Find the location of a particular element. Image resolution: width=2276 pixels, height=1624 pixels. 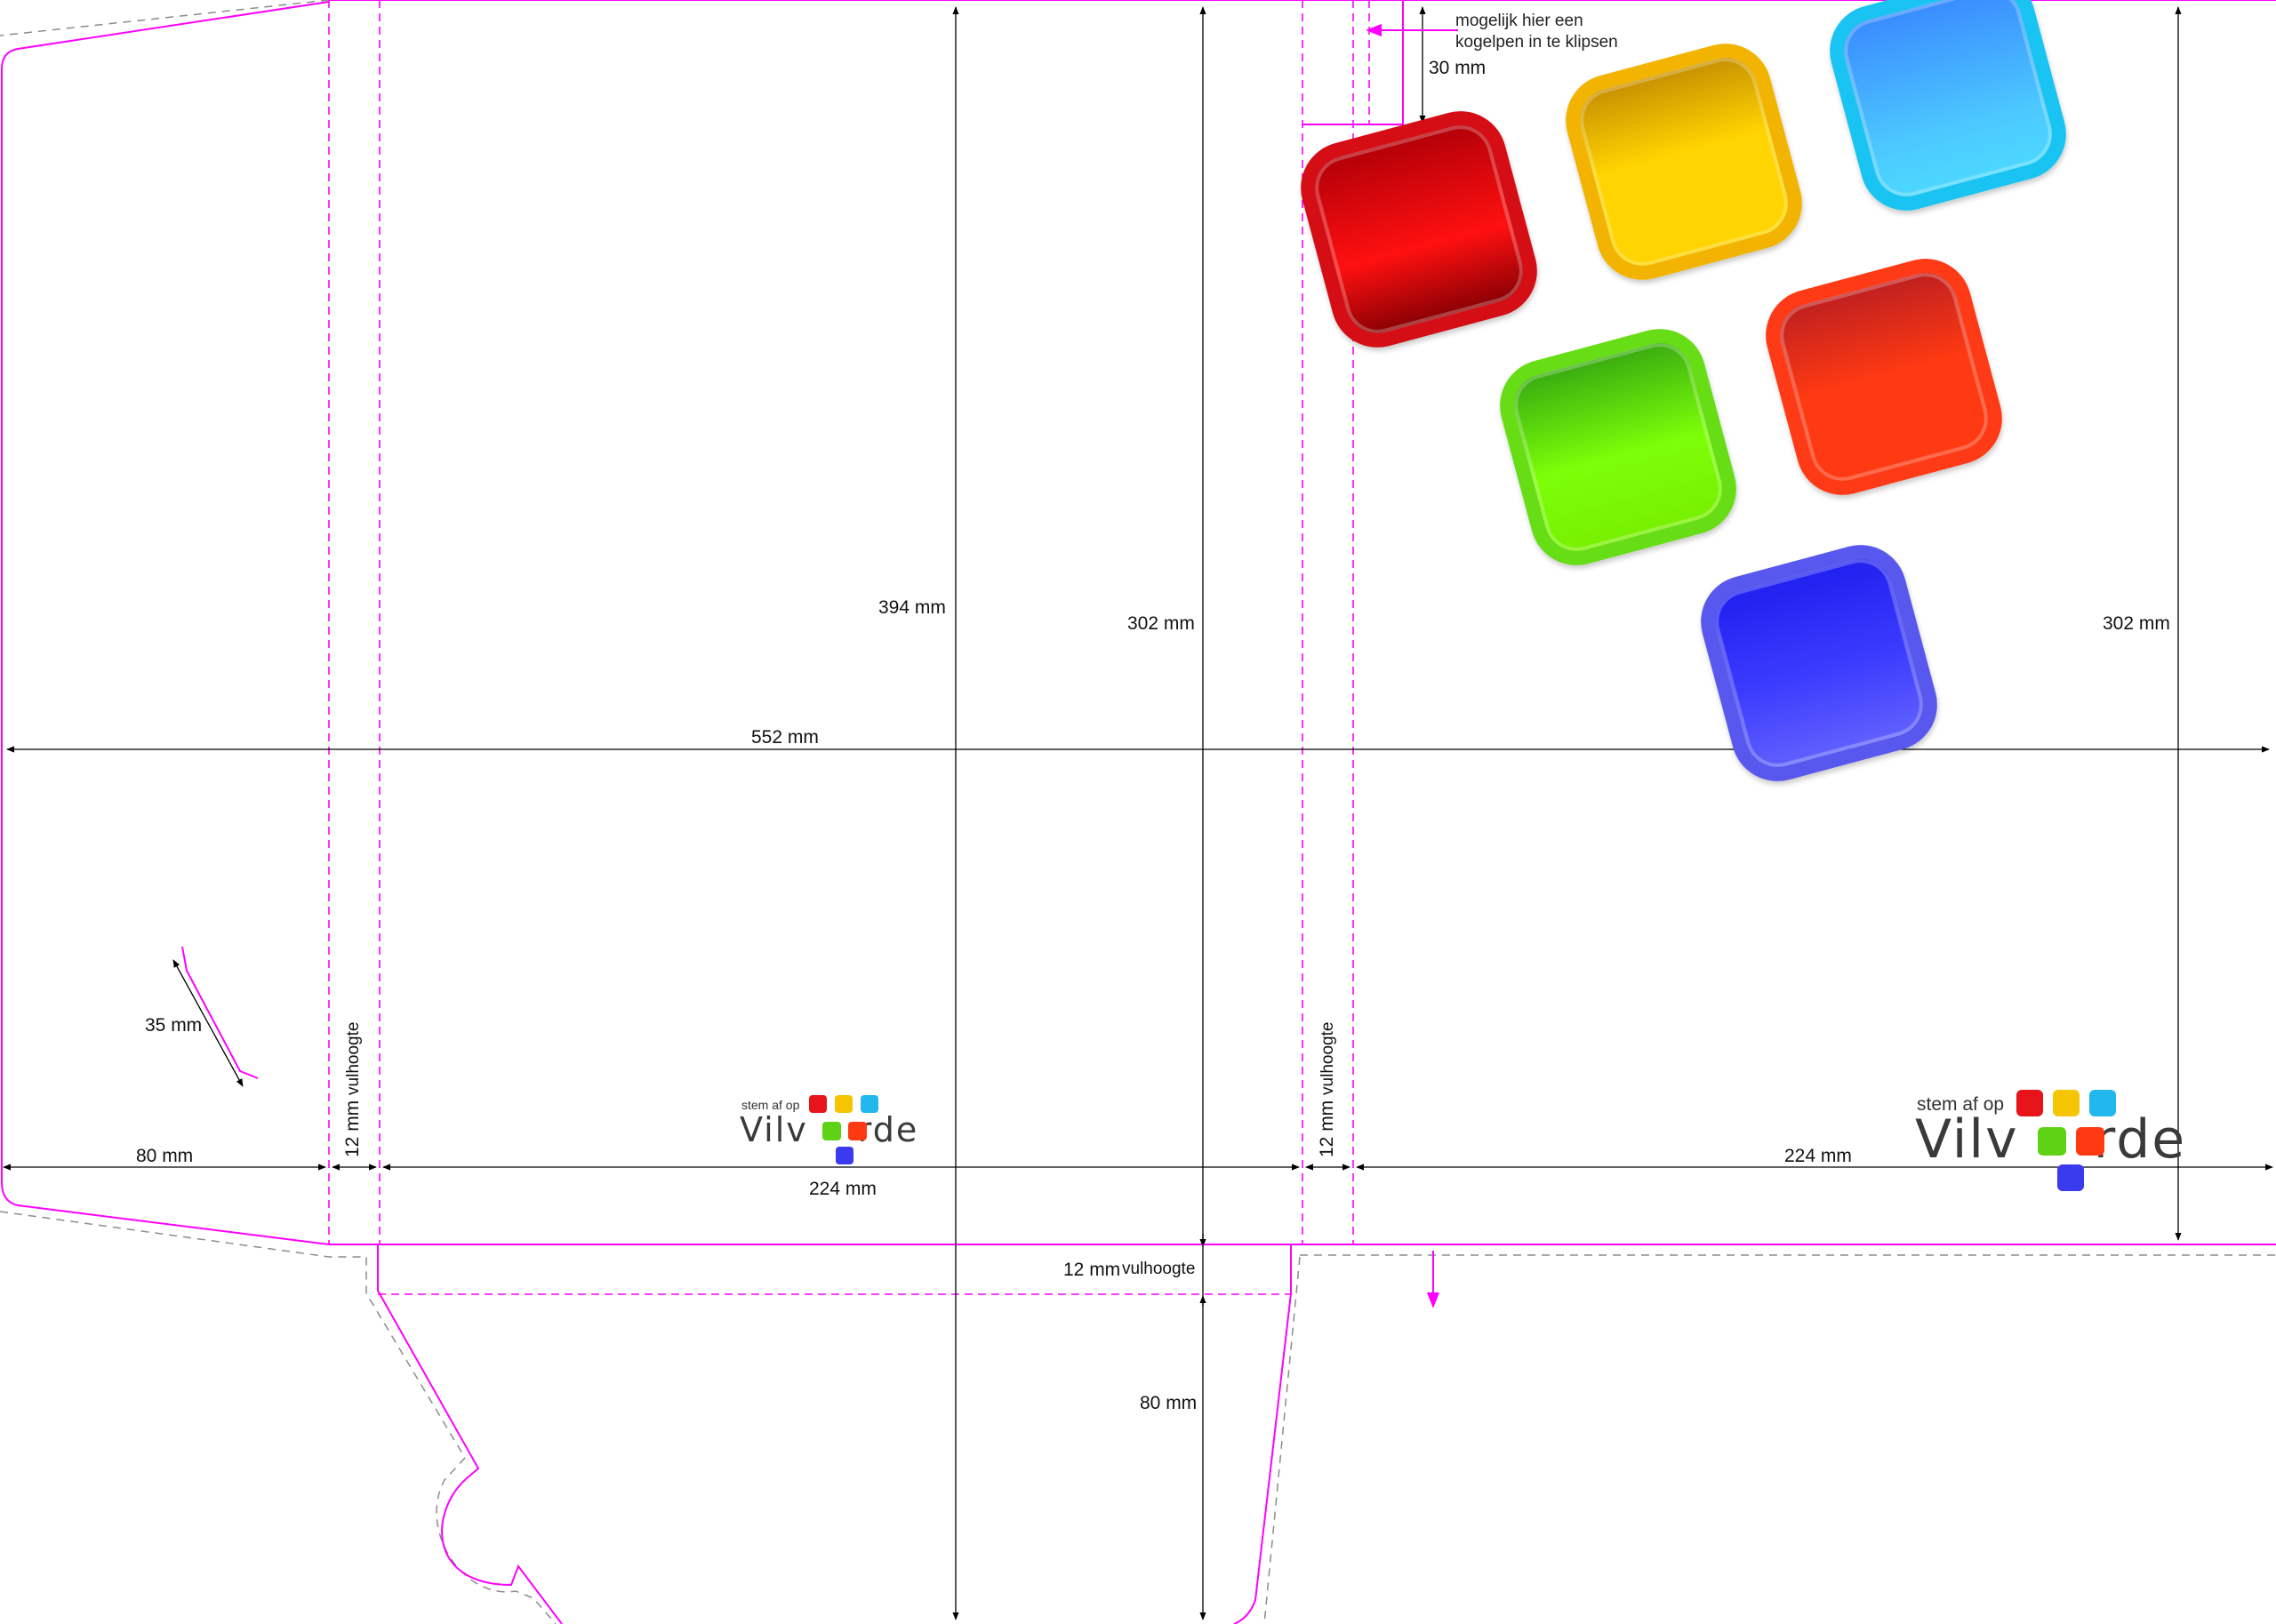

note-line-1: mogelijk hier een is located at coordinates (1519, 21).